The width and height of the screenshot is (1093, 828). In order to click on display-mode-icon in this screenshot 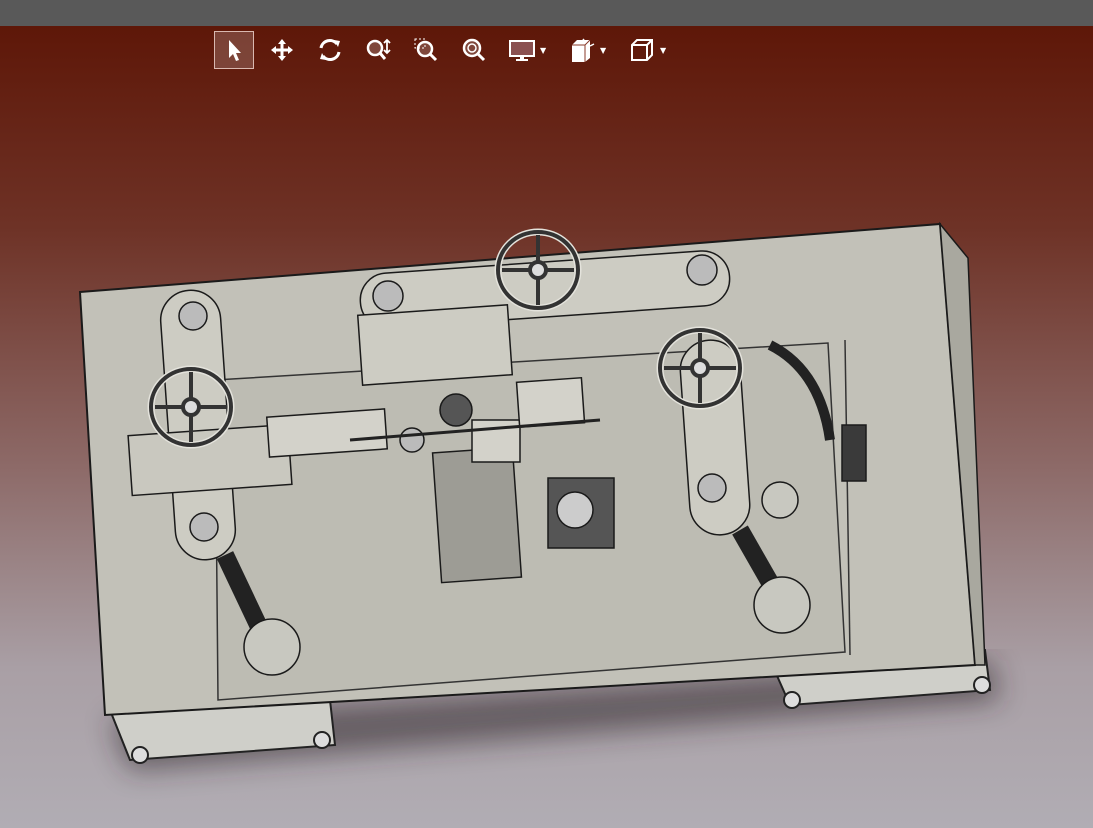, I will do `click(522, 50)`.